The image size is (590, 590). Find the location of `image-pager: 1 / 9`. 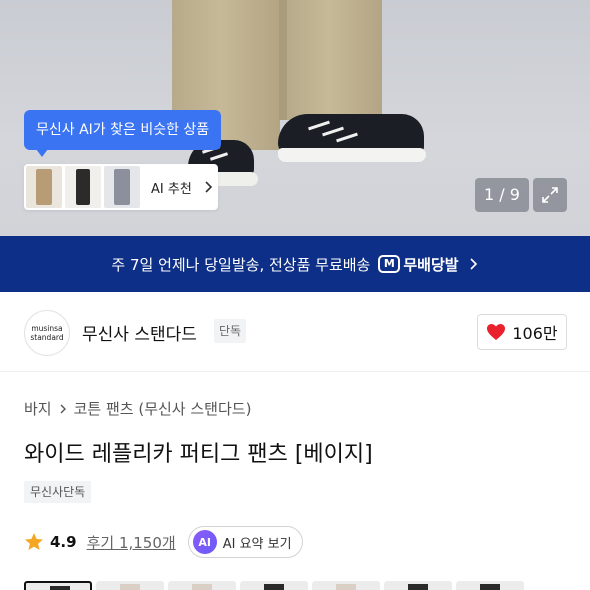

image-pager: 1 / 9 is located at coordinates (502, 195).